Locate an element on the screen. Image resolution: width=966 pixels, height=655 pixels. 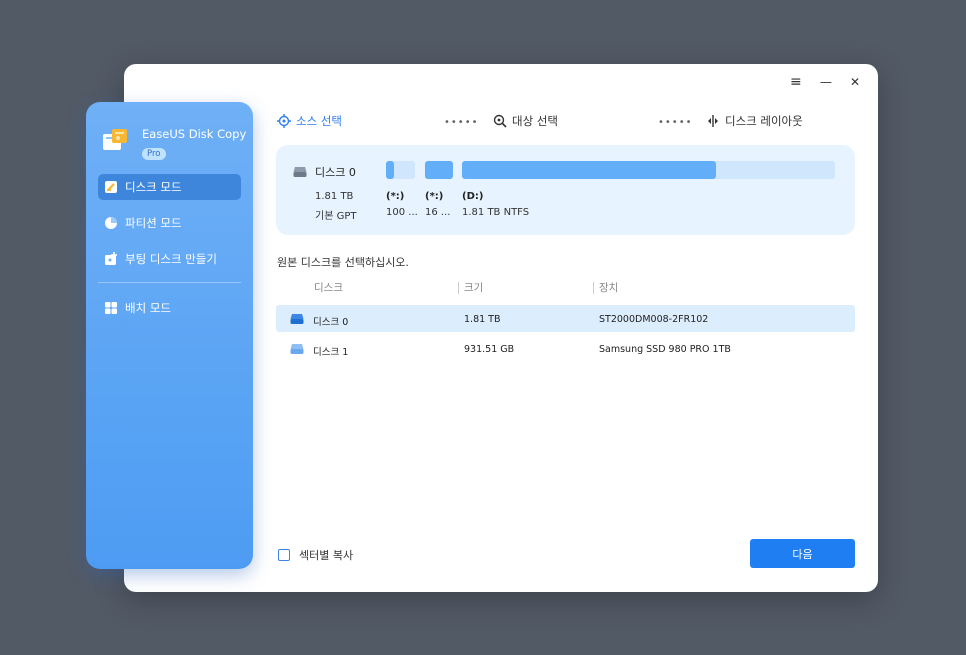
target-crosshair-icon is located at coordinates (284, 121).